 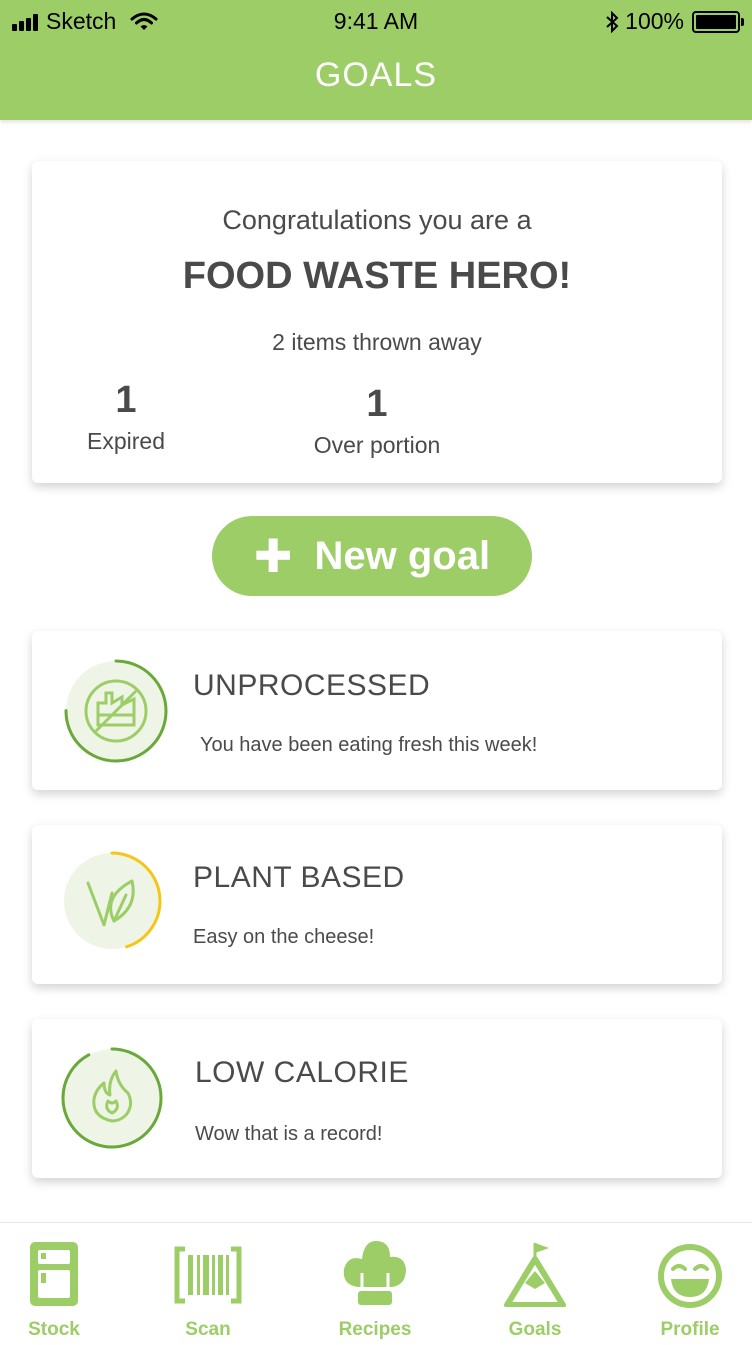 I want to click on tab-stock: Stock, so click(x=57, y=1284).